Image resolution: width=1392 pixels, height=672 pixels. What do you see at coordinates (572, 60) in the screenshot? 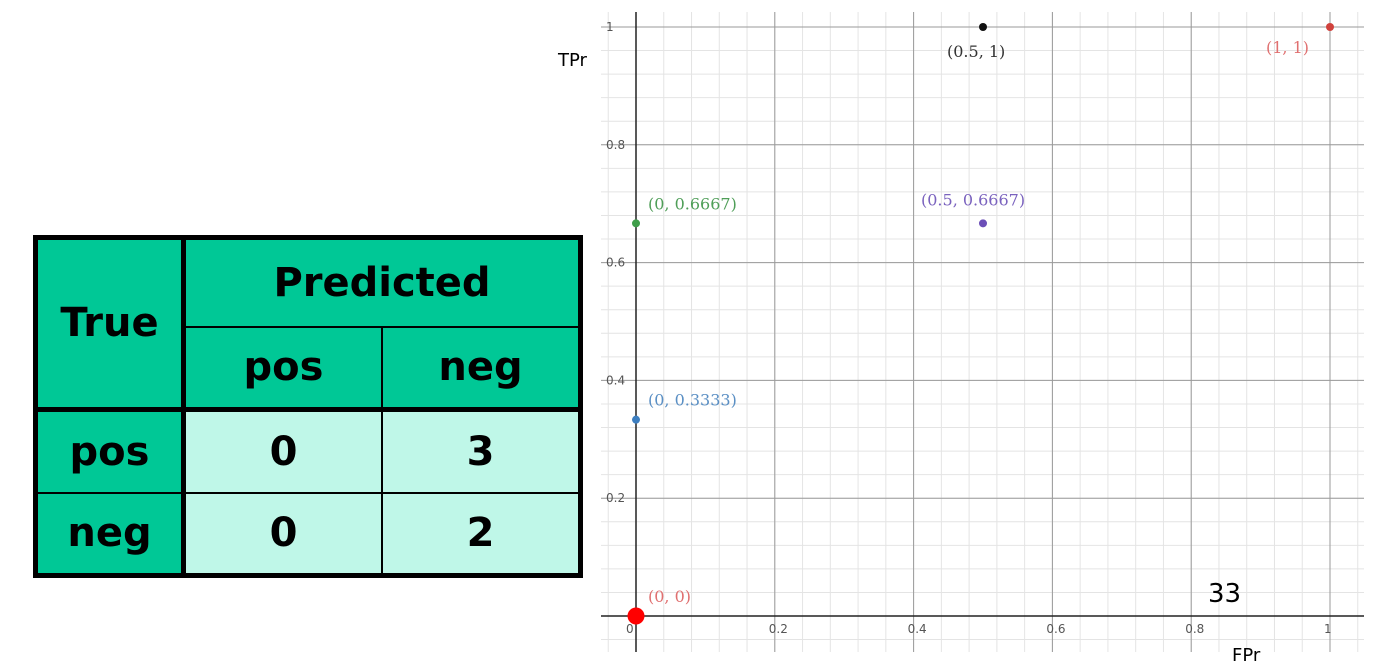
I see `y-axis-title: TPr` at bounding box center [572, 60].